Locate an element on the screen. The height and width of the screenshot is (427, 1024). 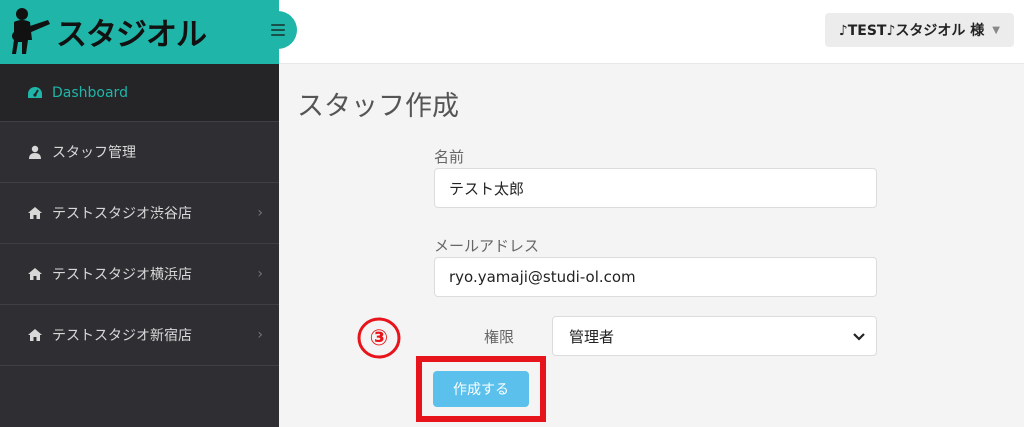
name-label: 名前 is located at coordinates (449, 157).